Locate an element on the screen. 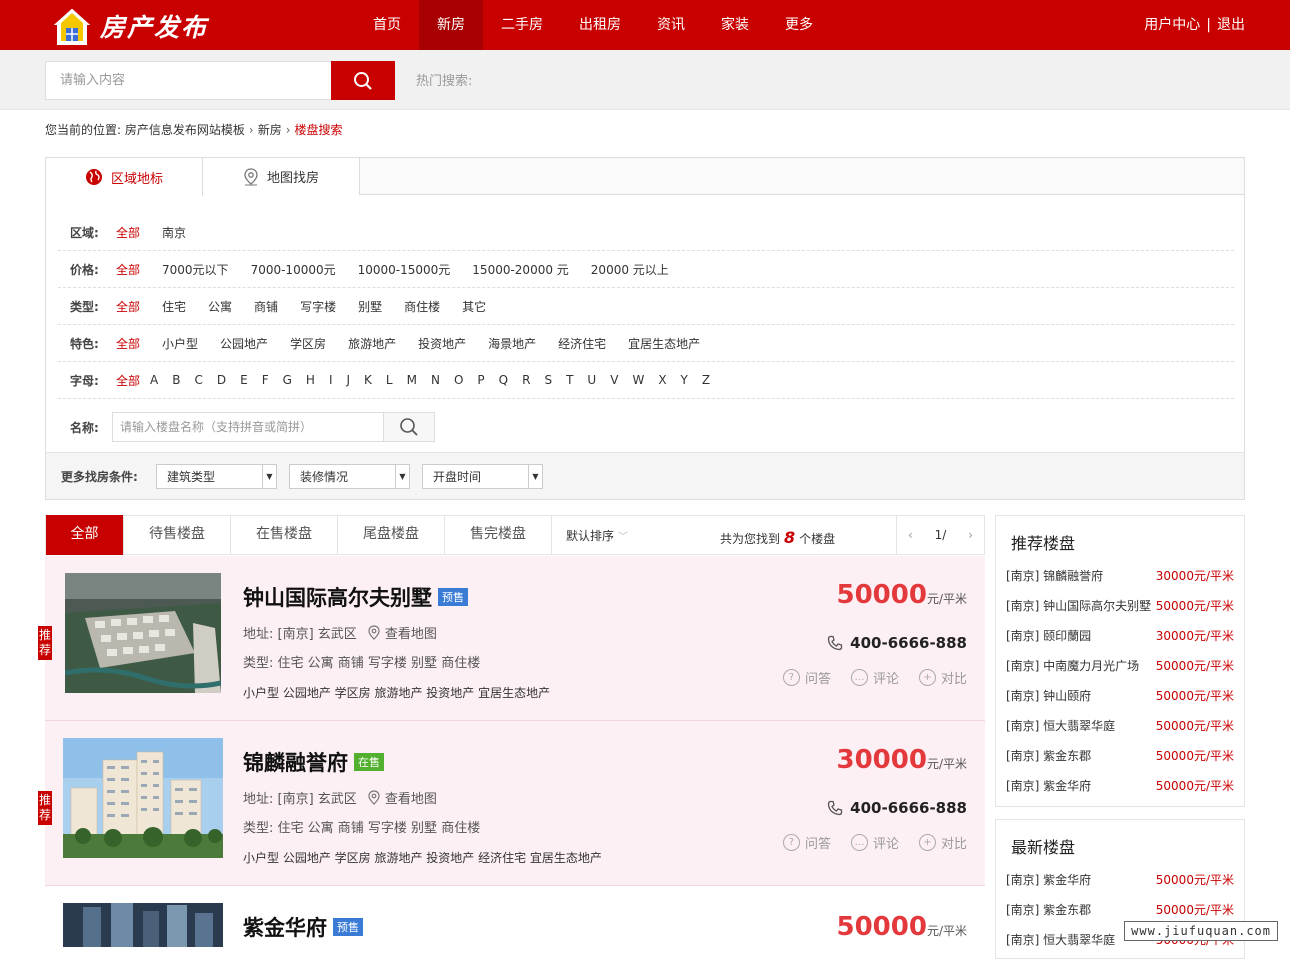  letter-option: G is located at coordinates (287, 380).